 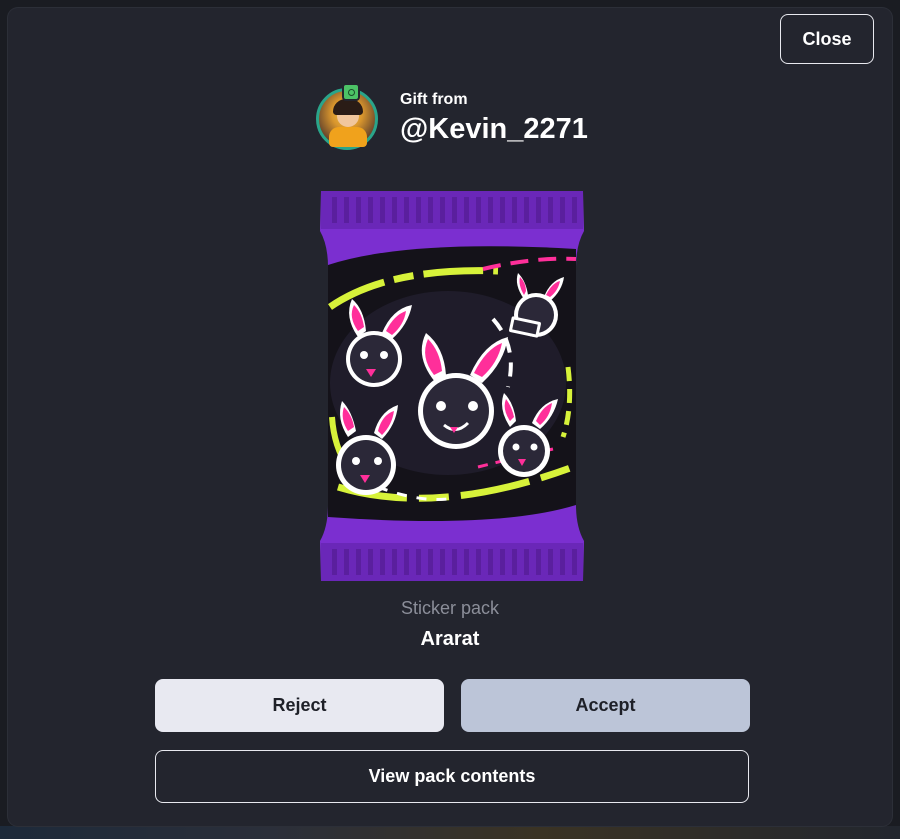 I want to click on pack-type-label: Sticker pack, so click(x=450, y=608).